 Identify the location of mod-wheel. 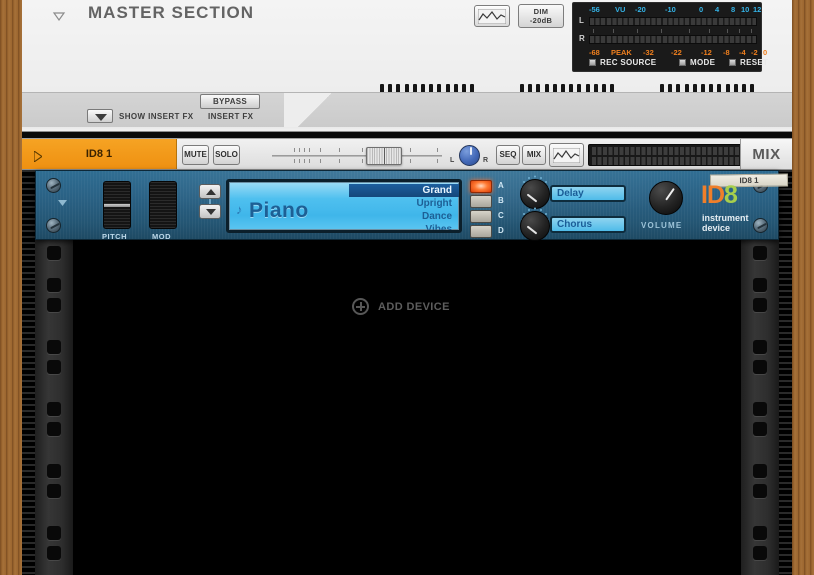
(163, 205).